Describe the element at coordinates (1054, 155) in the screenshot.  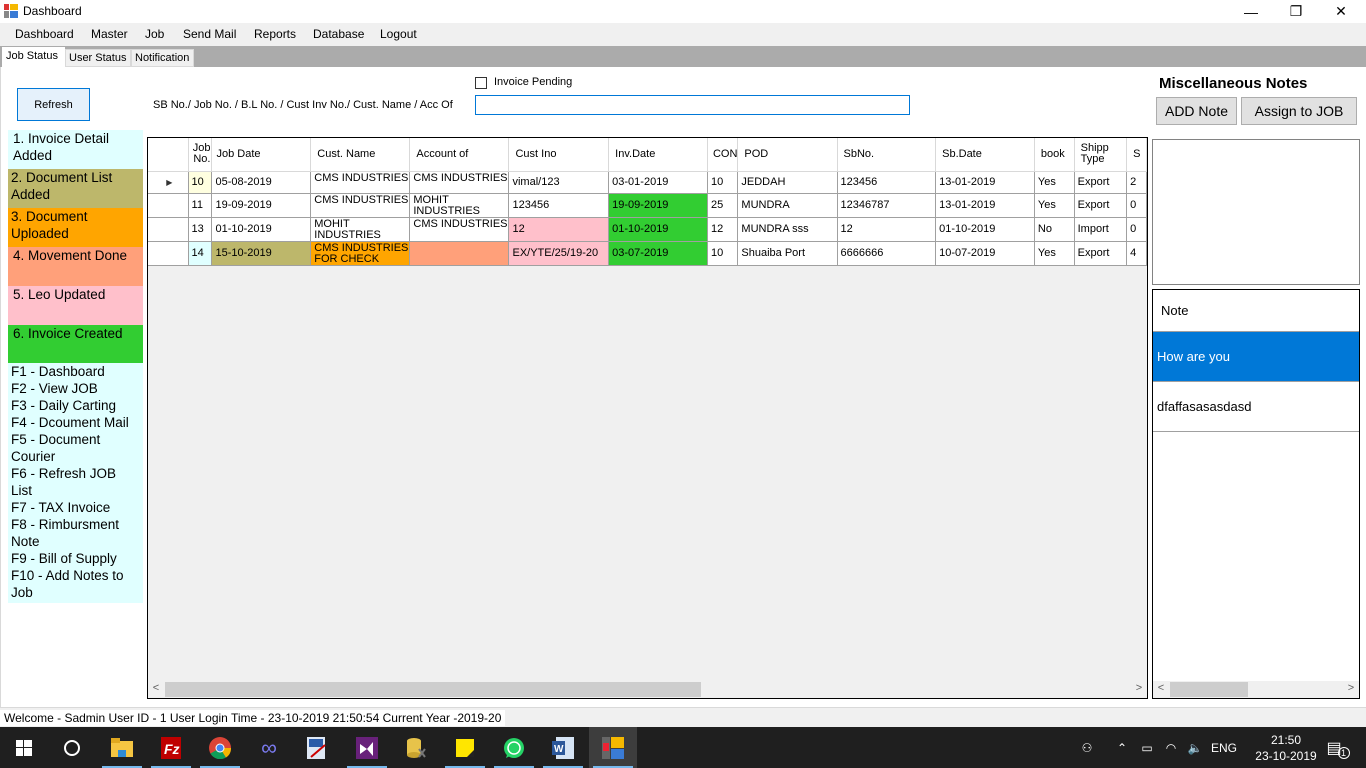
I see `col-header-book: book` at that location.